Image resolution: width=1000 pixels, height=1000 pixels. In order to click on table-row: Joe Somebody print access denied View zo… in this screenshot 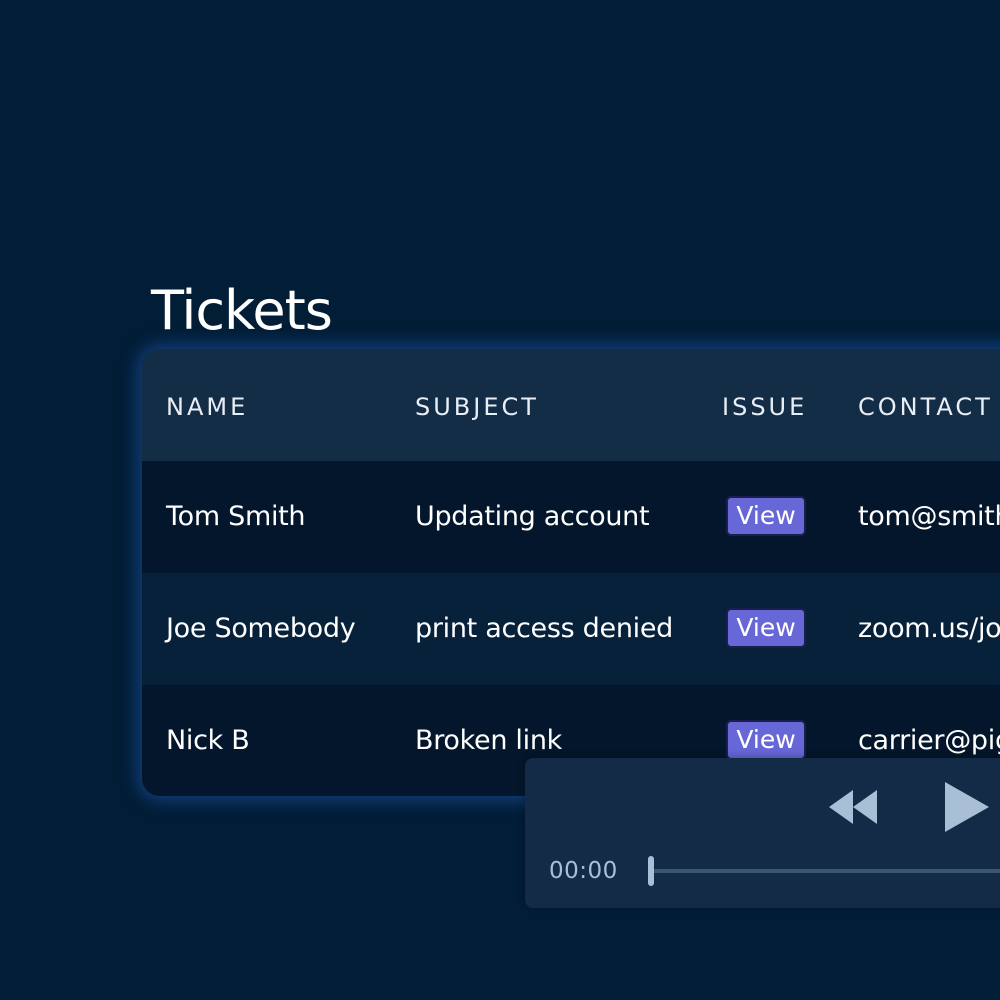, I will do `click(571, 629)`.